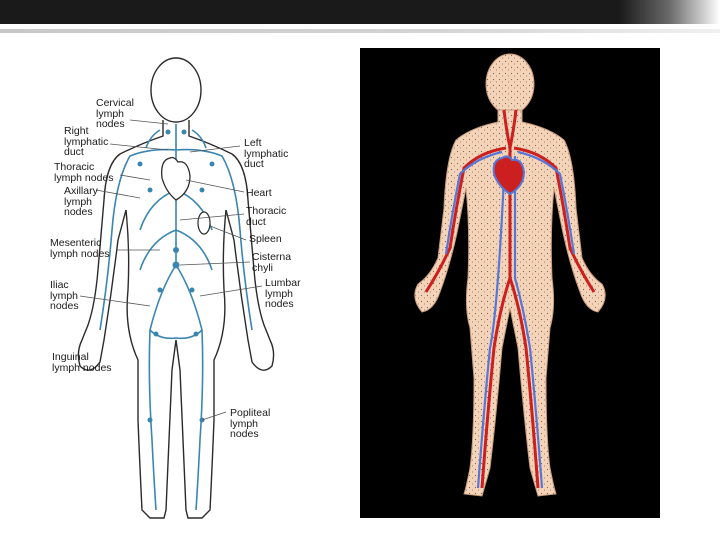 The width and height of the screenshot is (720, 540). I want to click on slide-top-rule, so click(360, 31).